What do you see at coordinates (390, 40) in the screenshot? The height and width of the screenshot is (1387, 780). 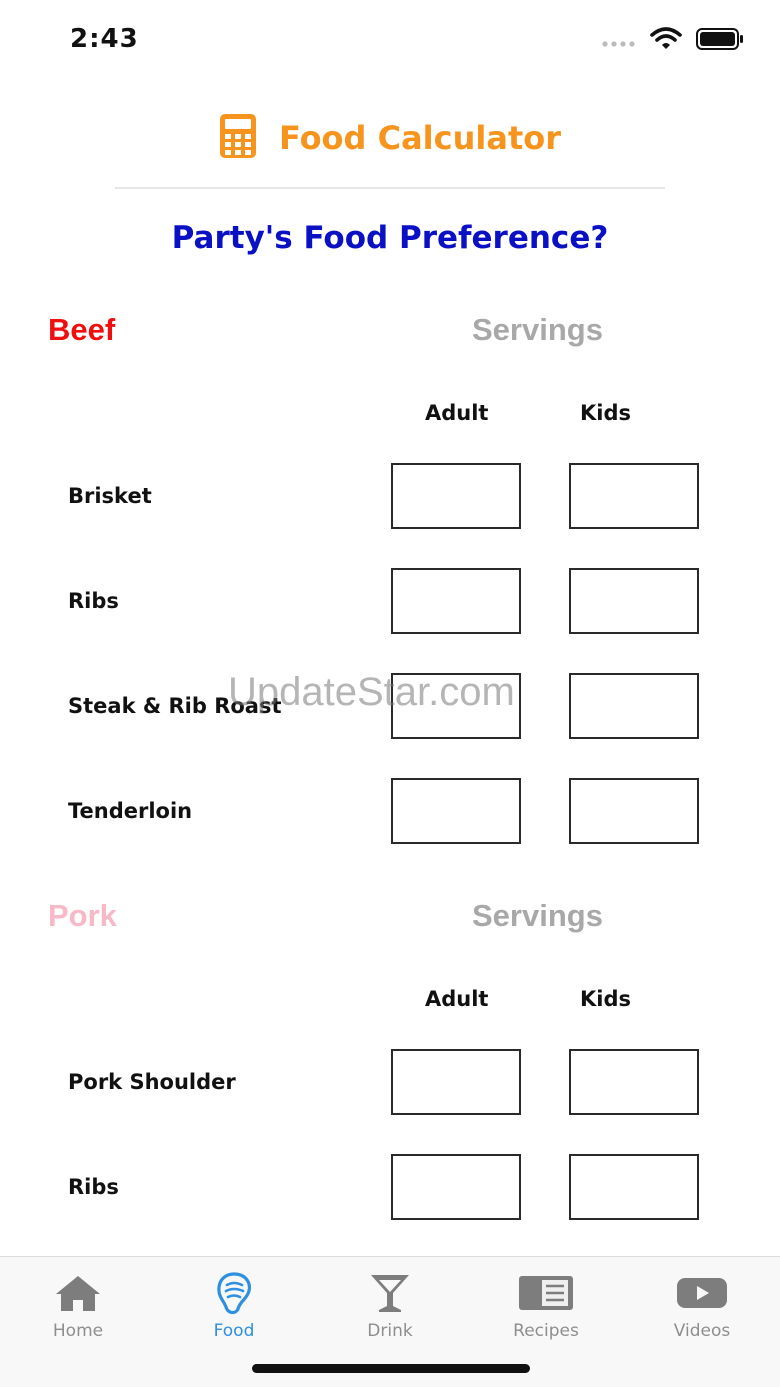 I see `status-bar: 2:43` at bounding box center [390, 40].